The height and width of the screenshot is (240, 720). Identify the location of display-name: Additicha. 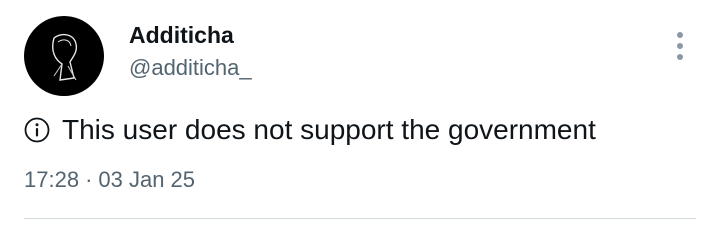
(181, 35).